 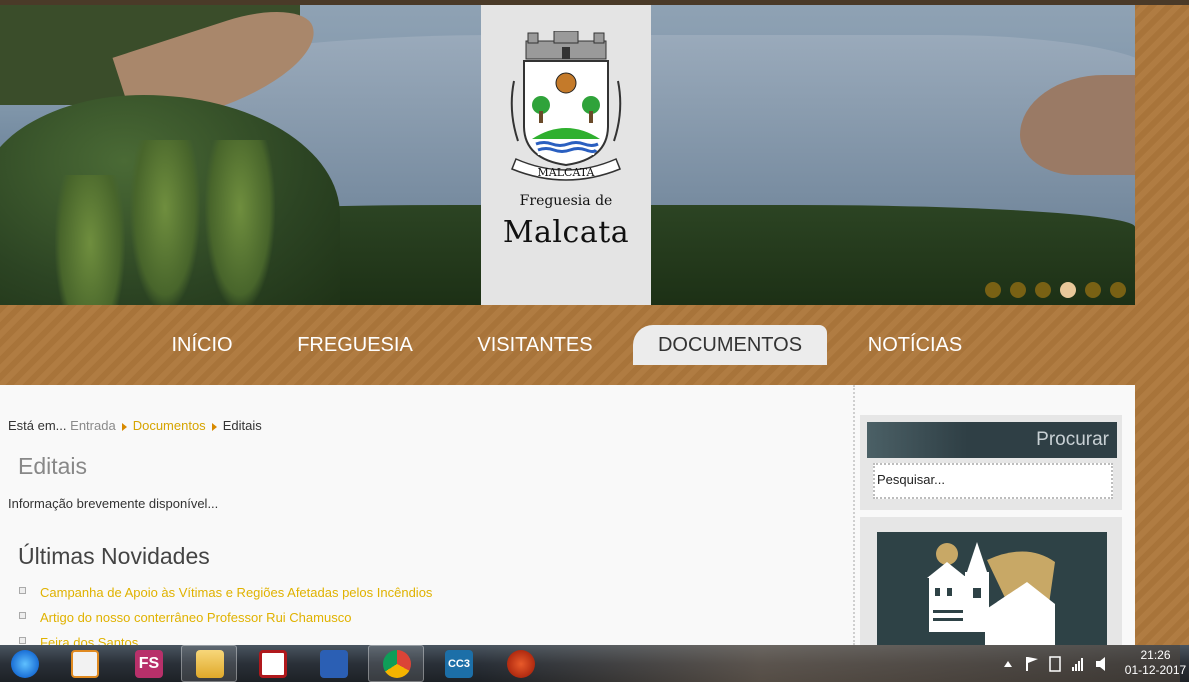 What do you see at coordinates (53, 466) in the screenshot?
I see `page-title: Editais` at bounding box center [53, 466].